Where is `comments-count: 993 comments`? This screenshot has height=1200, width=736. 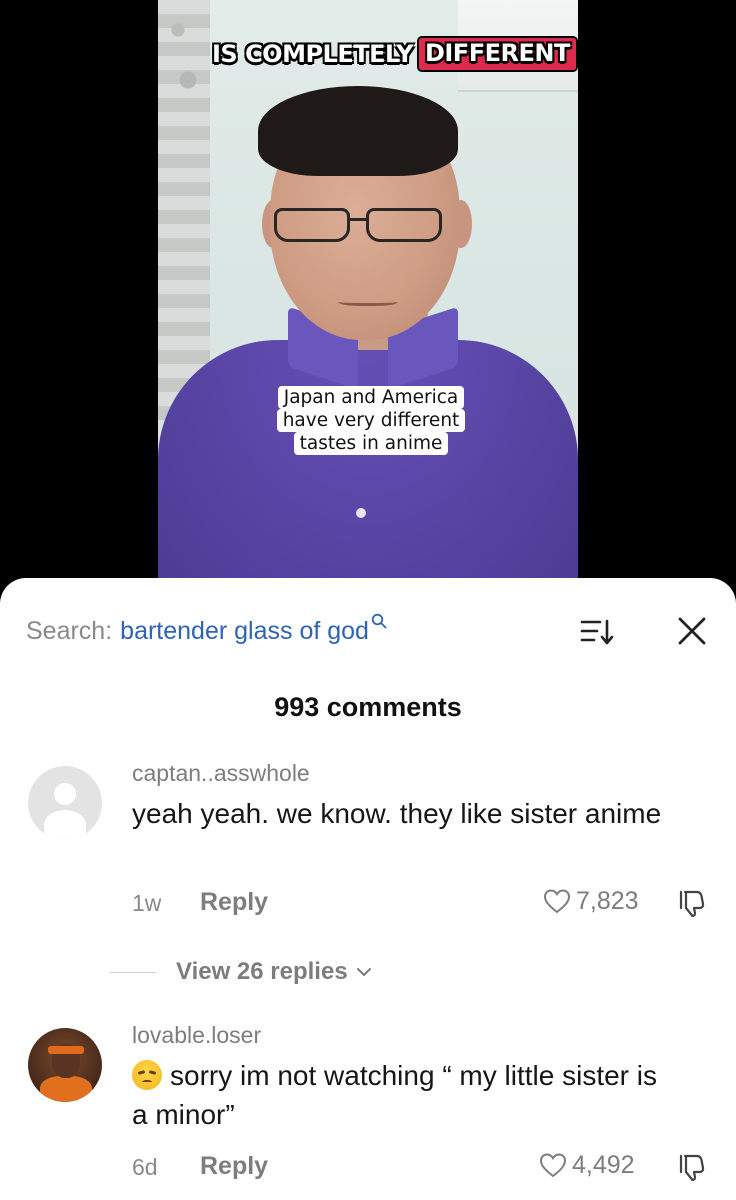
comments-count: 993 comments is located at coordinates (368, 707).